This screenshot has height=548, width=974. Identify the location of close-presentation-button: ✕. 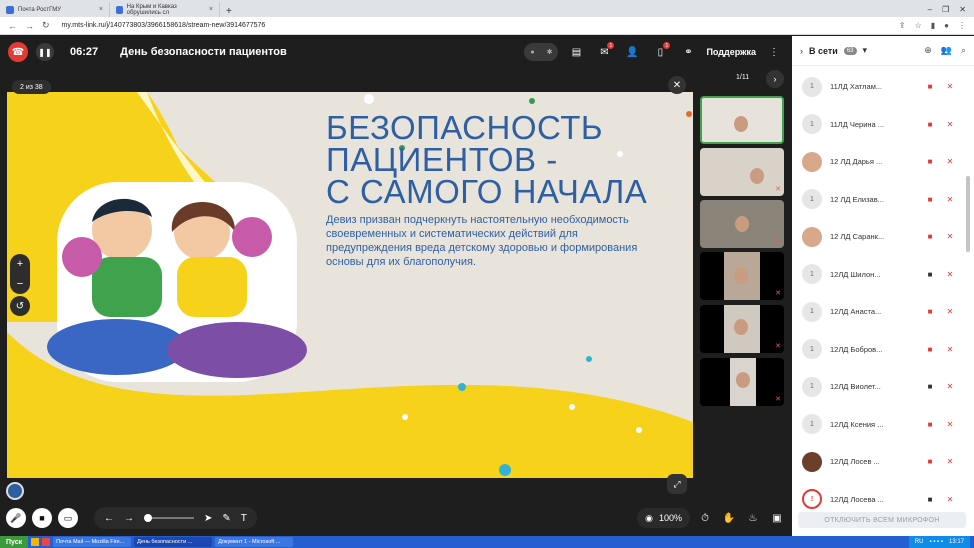
(677, 85).